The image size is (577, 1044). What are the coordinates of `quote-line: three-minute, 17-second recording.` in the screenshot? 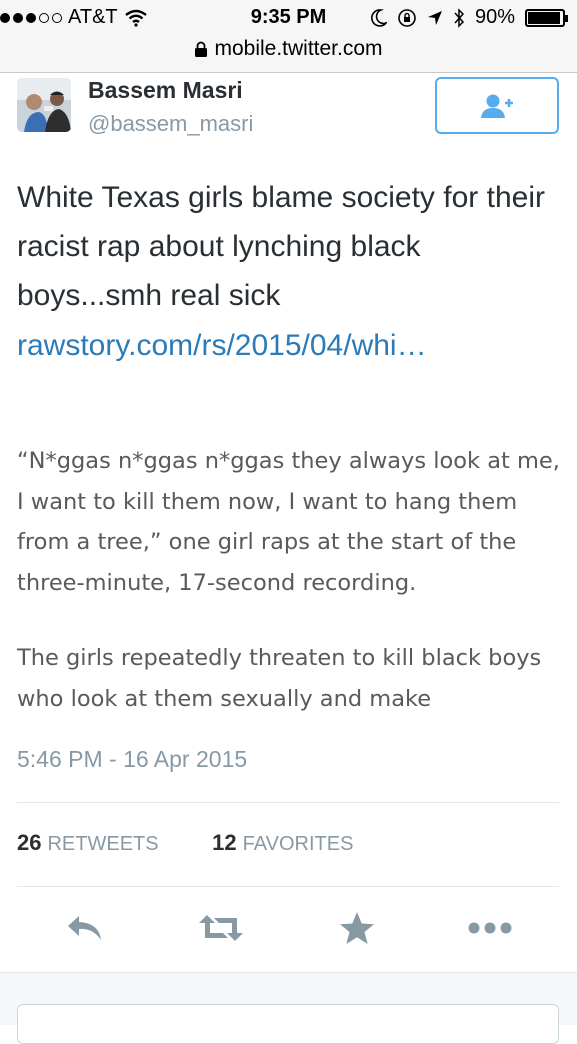 It's located at (217, 582).